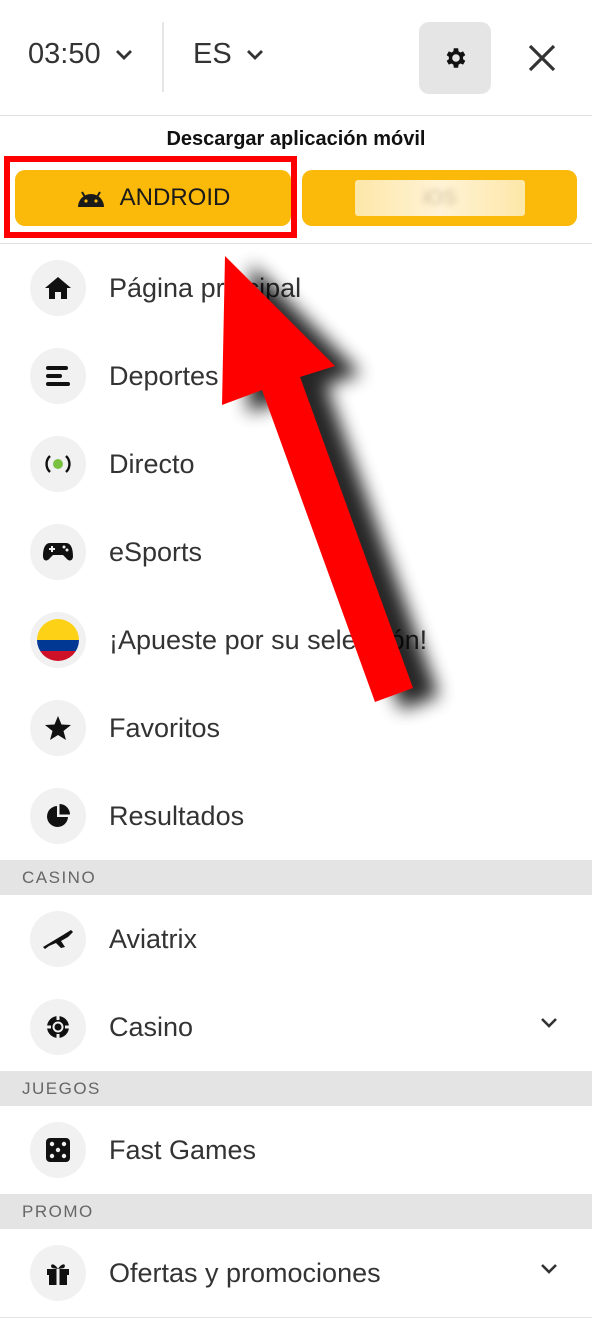 The image size is (592, 1318). What do you see at coordinates (205, 287) in the screenshot?
I see `menu-label: Página principal` at bounding box center [205, 287].